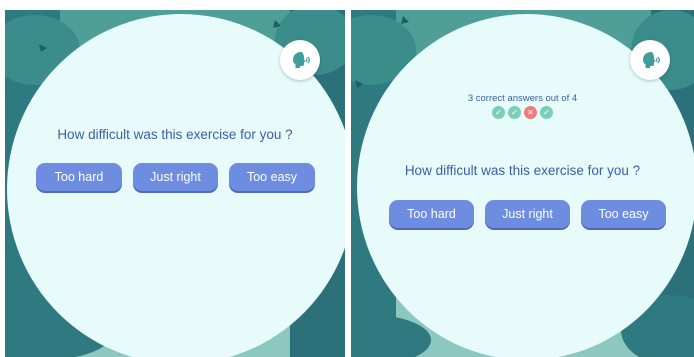 The image size is (694, 357). What do you see at coordinates (522, 112) in the screenshot?
I see `answer-results: ✓ ✓ ✕ ✓` at bounding box center [522, 112].